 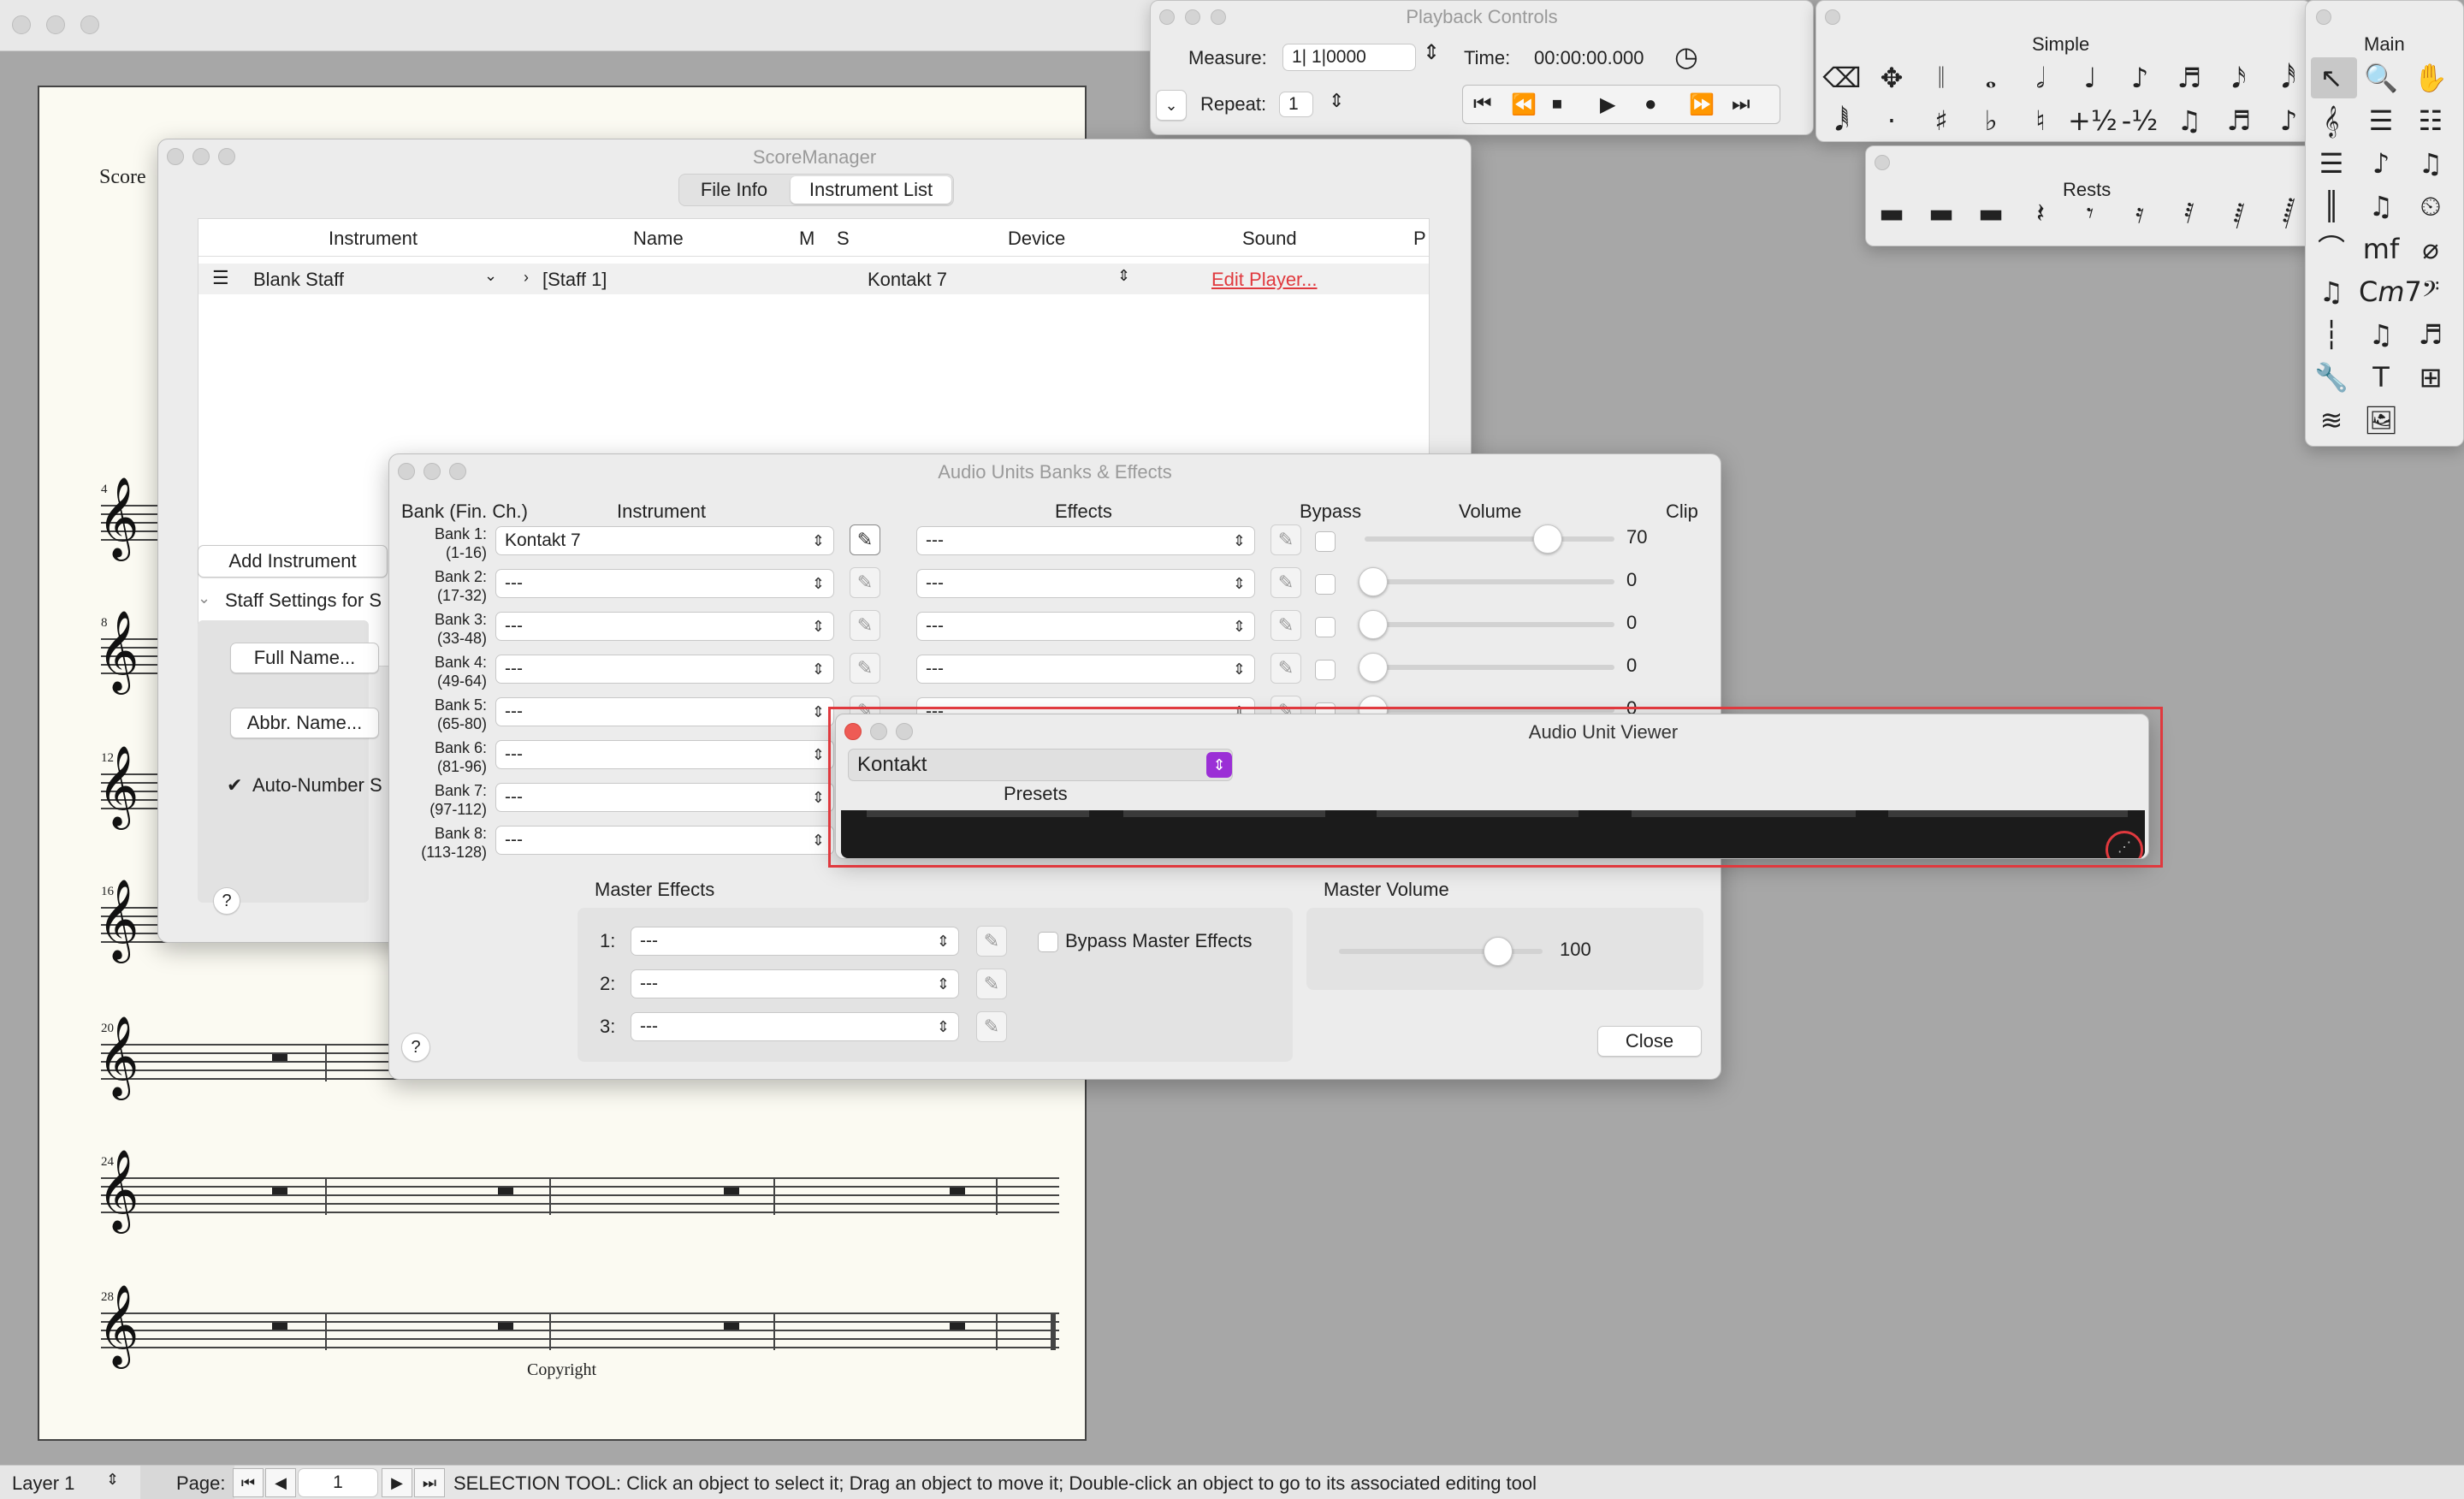 I want to click on simple-tool-icon: ⌫, so click(x=1842, y=78).